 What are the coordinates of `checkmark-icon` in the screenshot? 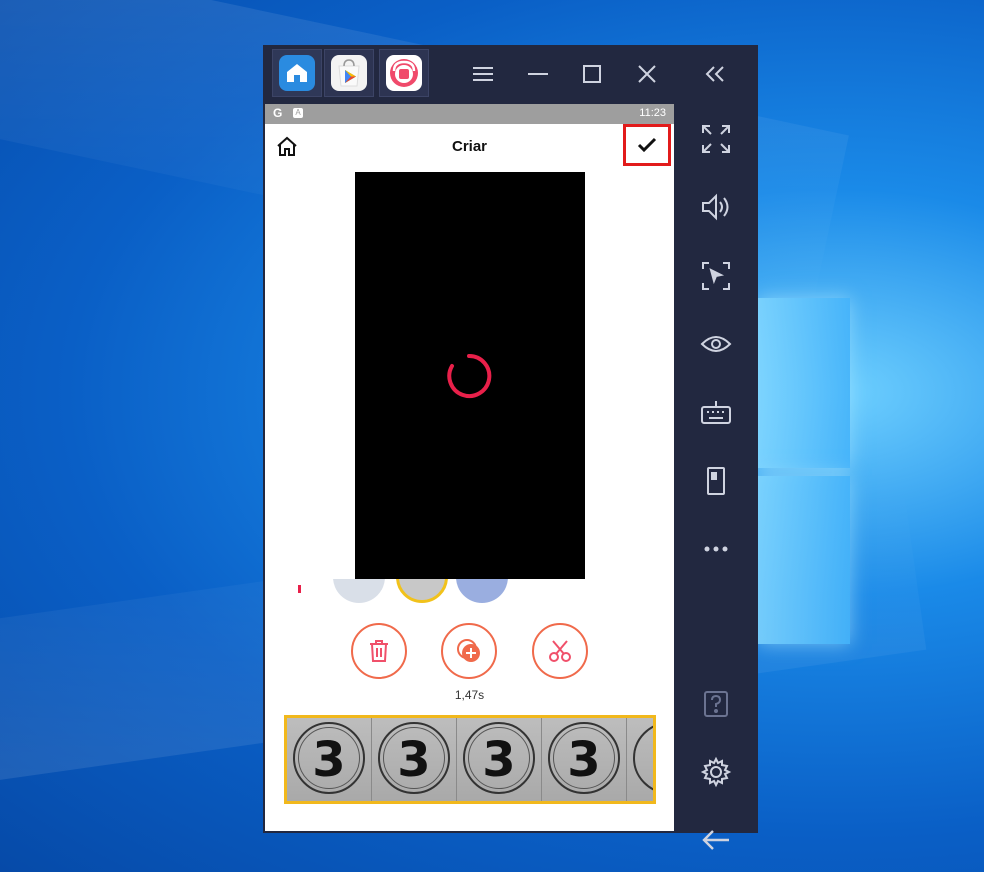 It's located at (647, 145).